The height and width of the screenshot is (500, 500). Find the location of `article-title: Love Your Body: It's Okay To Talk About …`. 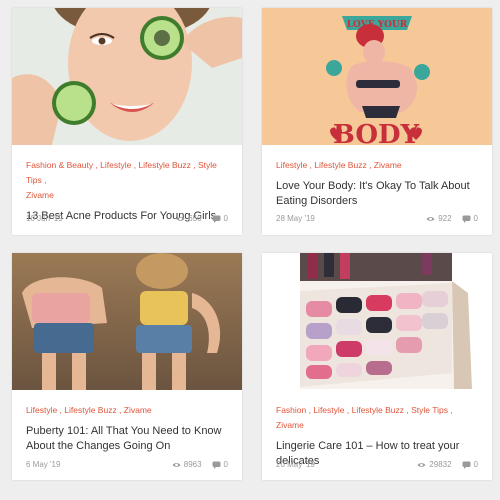

article-title: Love Your Body: It's Okay To Talk About … is located at coordinates (377, 193).